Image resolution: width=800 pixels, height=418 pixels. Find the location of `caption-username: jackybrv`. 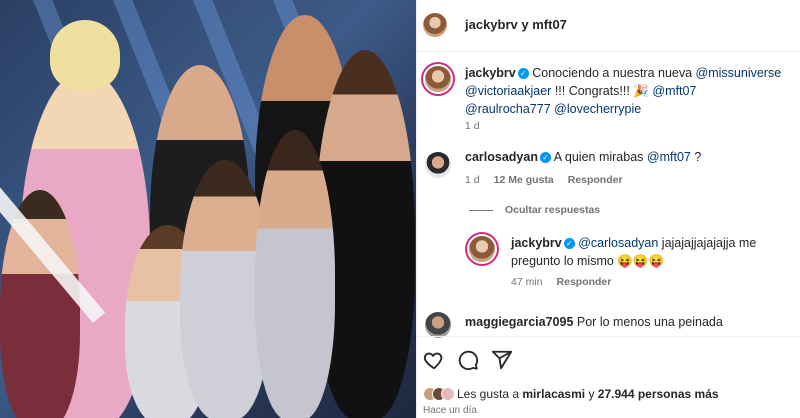

caption-username: jackybrv is located at coordinates (490, 73).